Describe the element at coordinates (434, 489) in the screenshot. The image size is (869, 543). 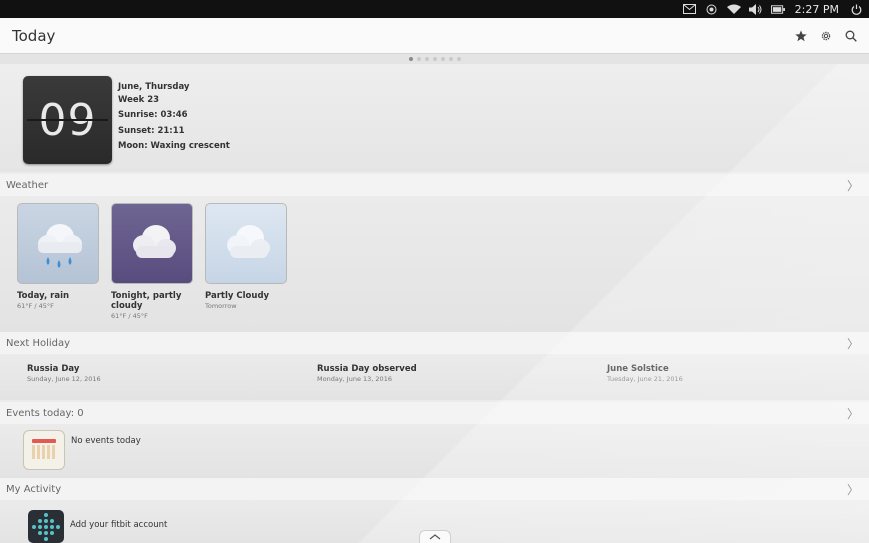
I see `activity-header: My Activity 〉` at that location.